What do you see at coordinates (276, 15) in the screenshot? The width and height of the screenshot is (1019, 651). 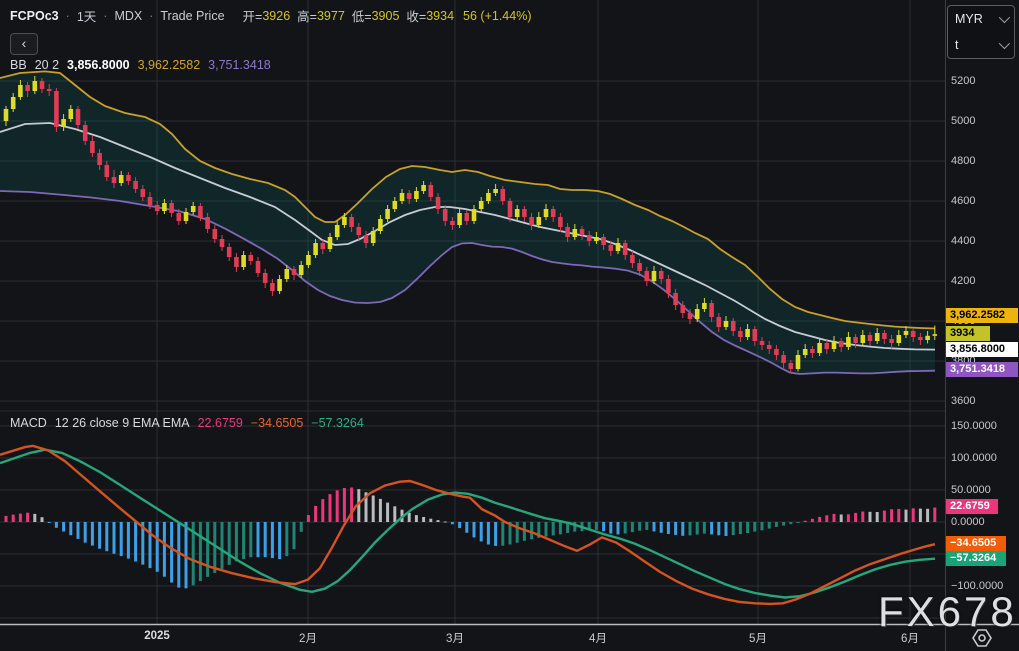 I see `open-value: 3926` at bounding box center [276, 15].